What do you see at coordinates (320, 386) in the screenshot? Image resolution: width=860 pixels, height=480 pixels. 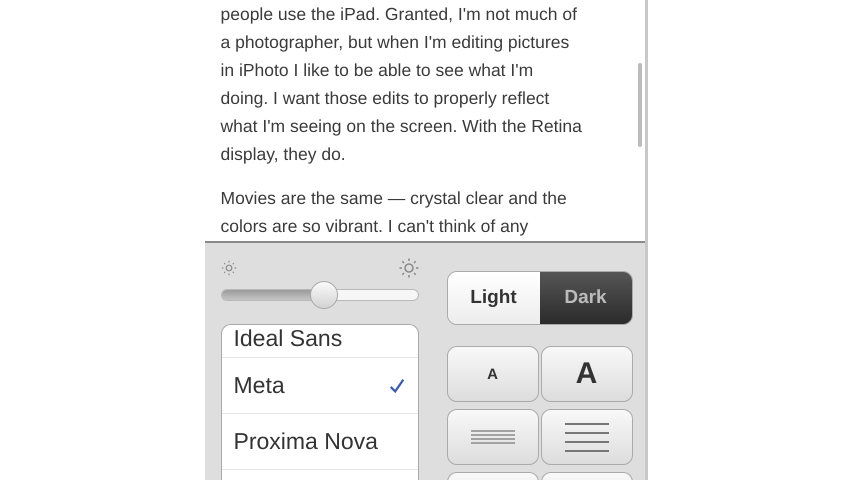 I see `font-item: Meta` at bounding box center [320, 386].